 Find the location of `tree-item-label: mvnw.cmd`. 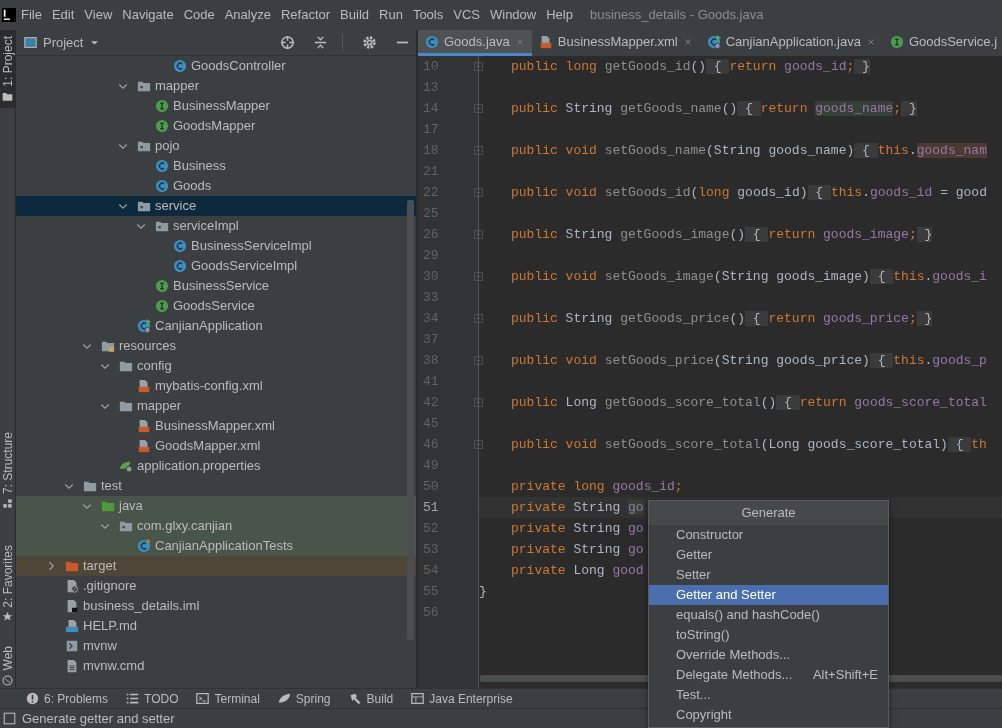

tree-item-label: mvnw.cmd is located at coordinates (114, 666).